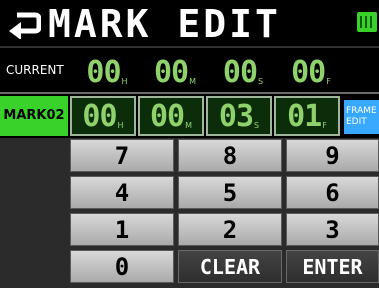 The height and width of the screenshot is (288, 379). What do you see at coordinates (164, 24) in the screenshot?
I see `screen-title: MARK EDIT` at bounding box center [164, 24].